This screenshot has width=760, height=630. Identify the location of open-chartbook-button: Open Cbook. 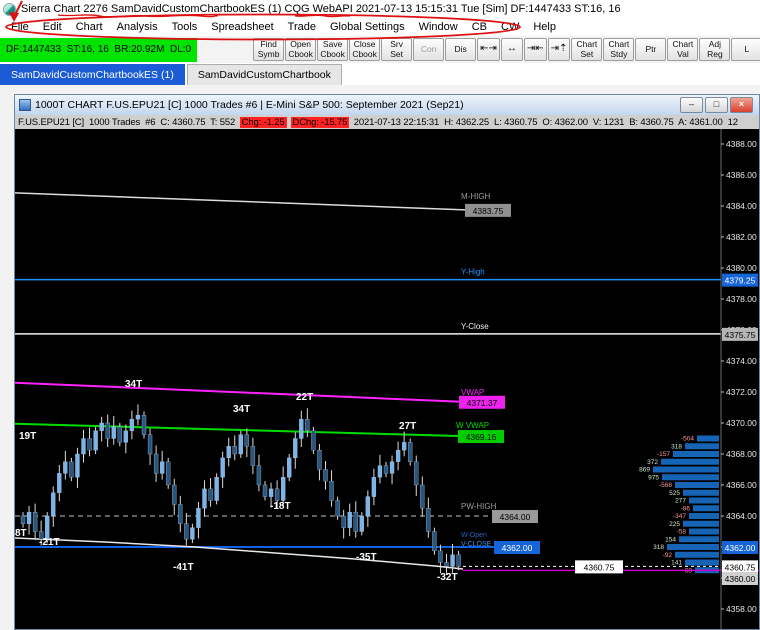
(301, 49).